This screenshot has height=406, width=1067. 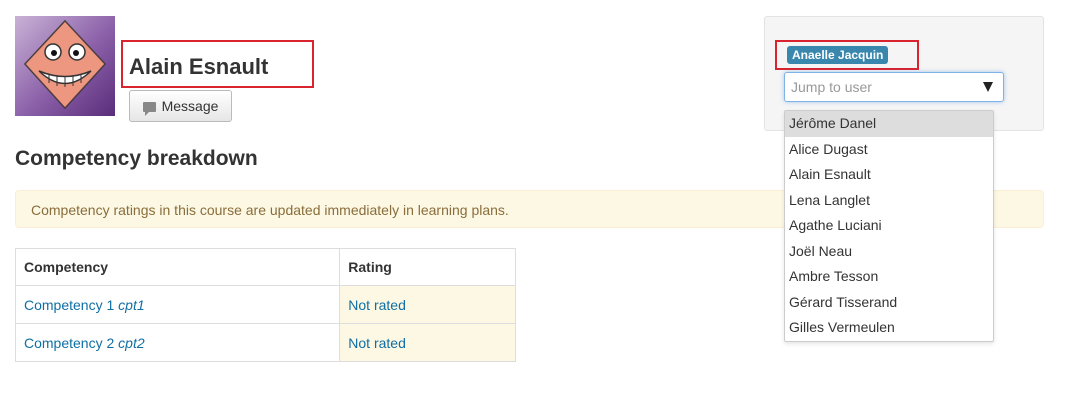 I want to click on caret-down-icon, so click(x=988, y=87).